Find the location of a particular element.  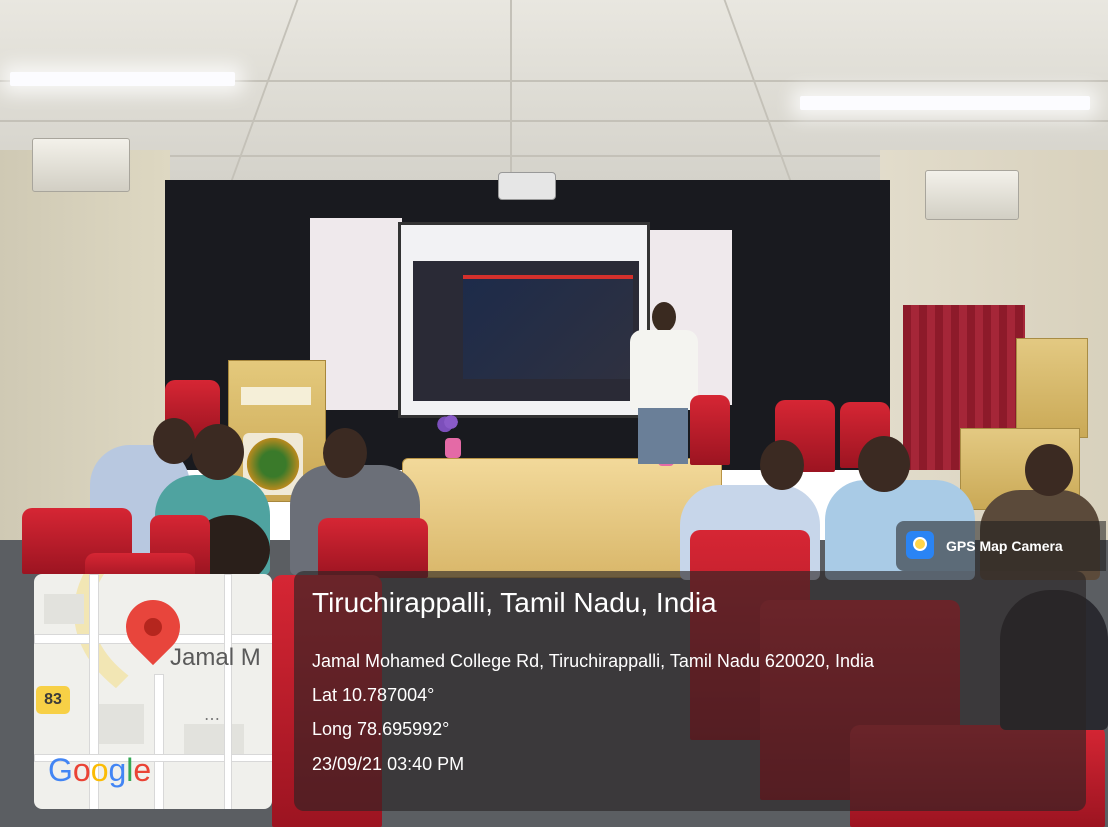

cabinet is located at coordinates (1052, 388).